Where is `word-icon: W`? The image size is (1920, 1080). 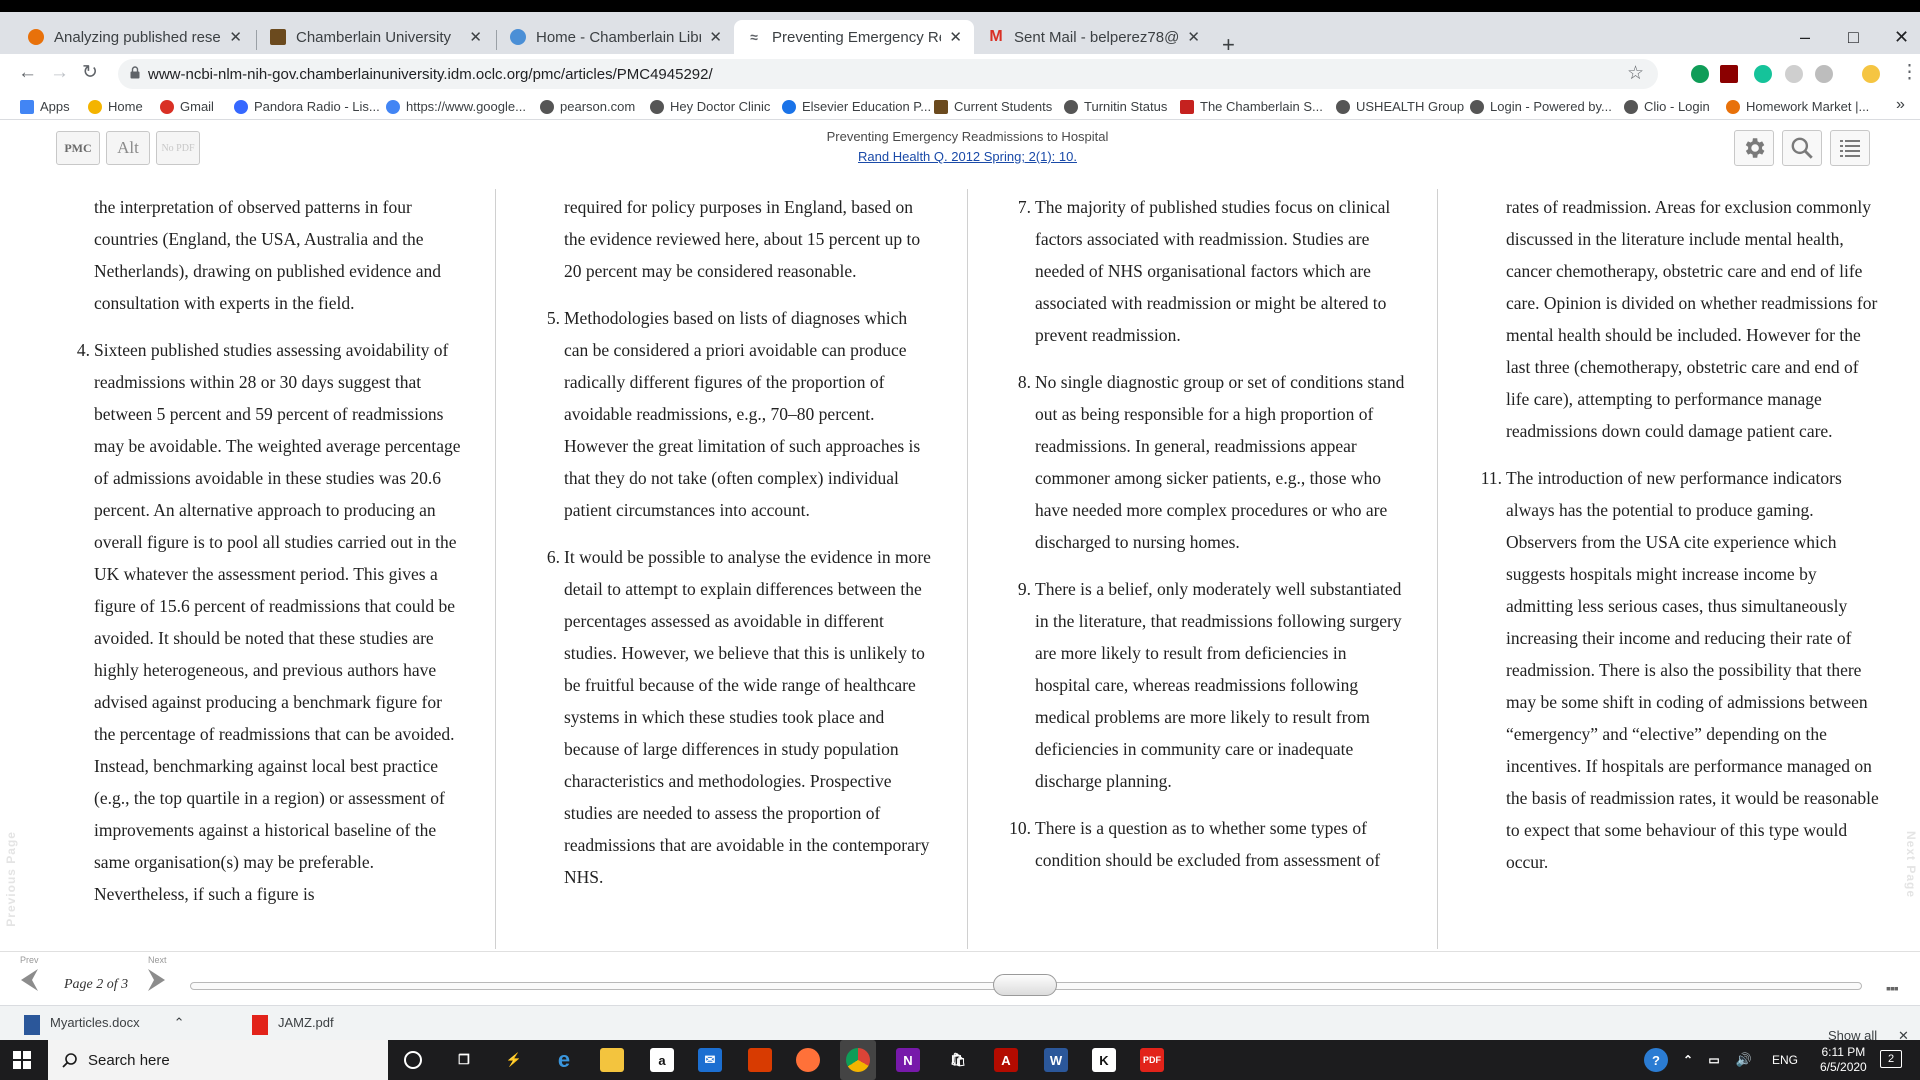 word-icon: W is located at coordinates (1056, 1060).